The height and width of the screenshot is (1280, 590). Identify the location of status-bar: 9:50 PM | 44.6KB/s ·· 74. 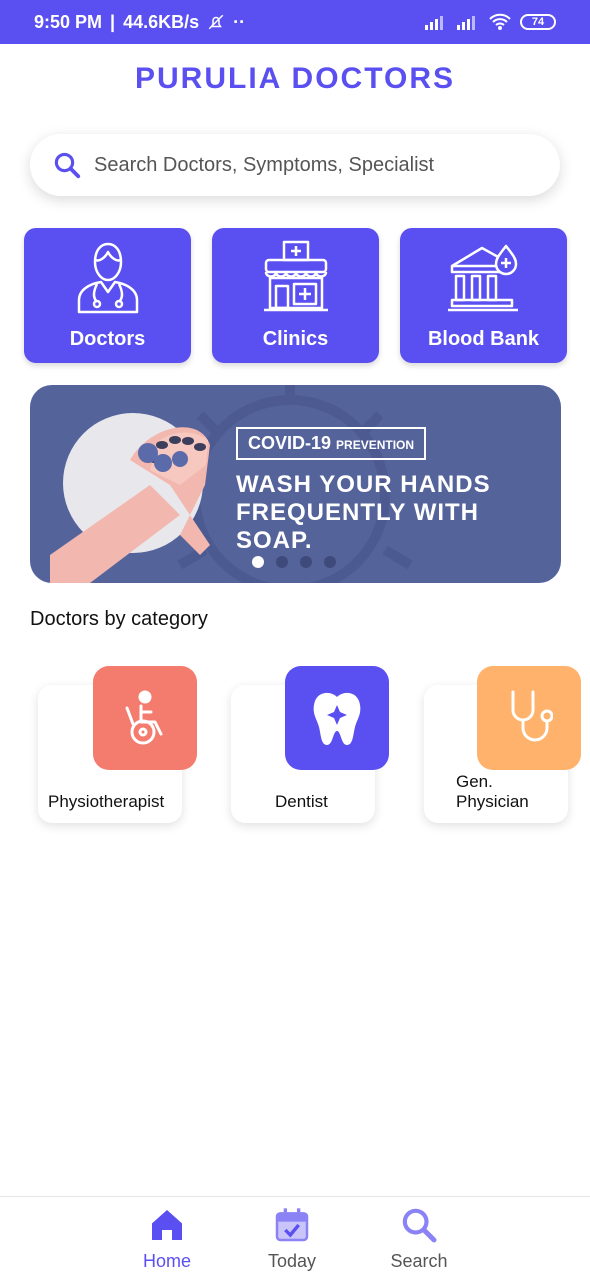
(295, 22).